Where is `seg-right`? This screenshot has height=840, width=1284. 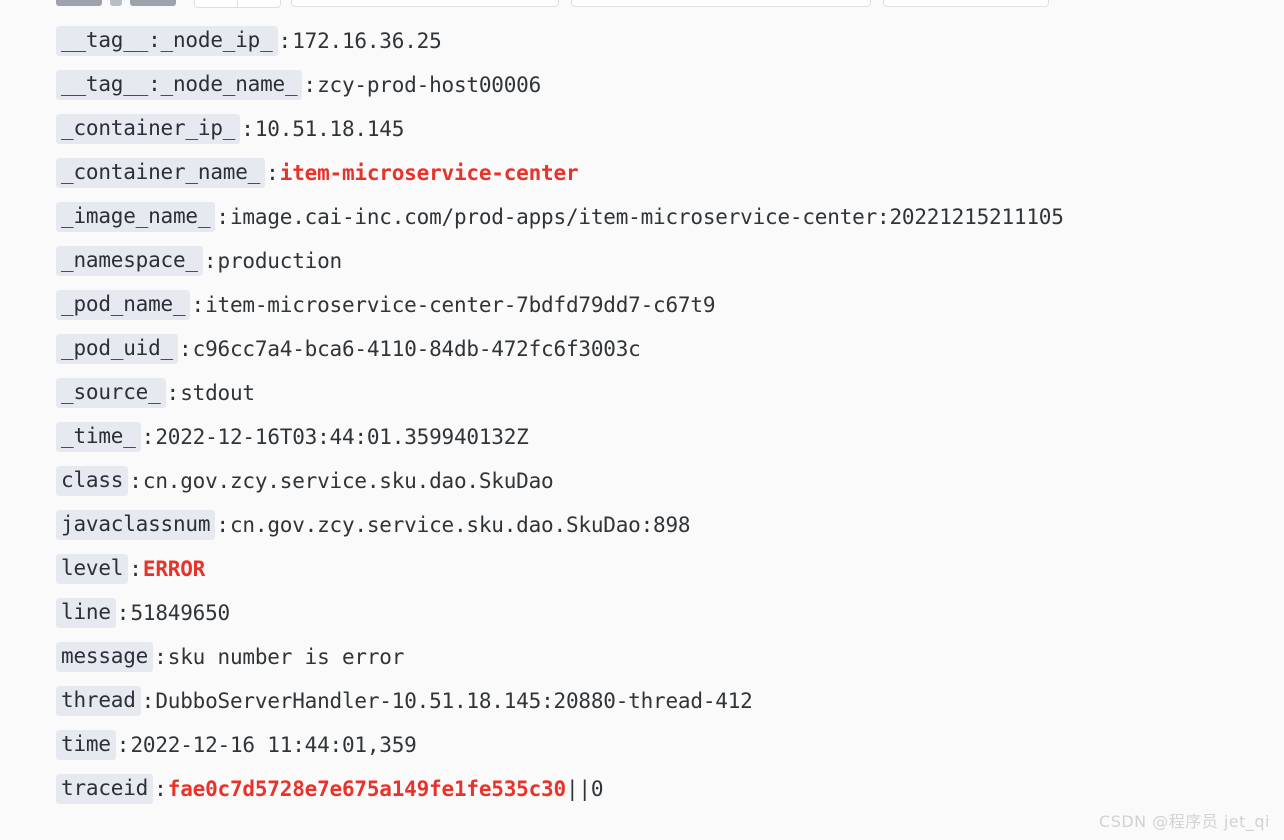 seg-right is located at coordinates (259, 4).